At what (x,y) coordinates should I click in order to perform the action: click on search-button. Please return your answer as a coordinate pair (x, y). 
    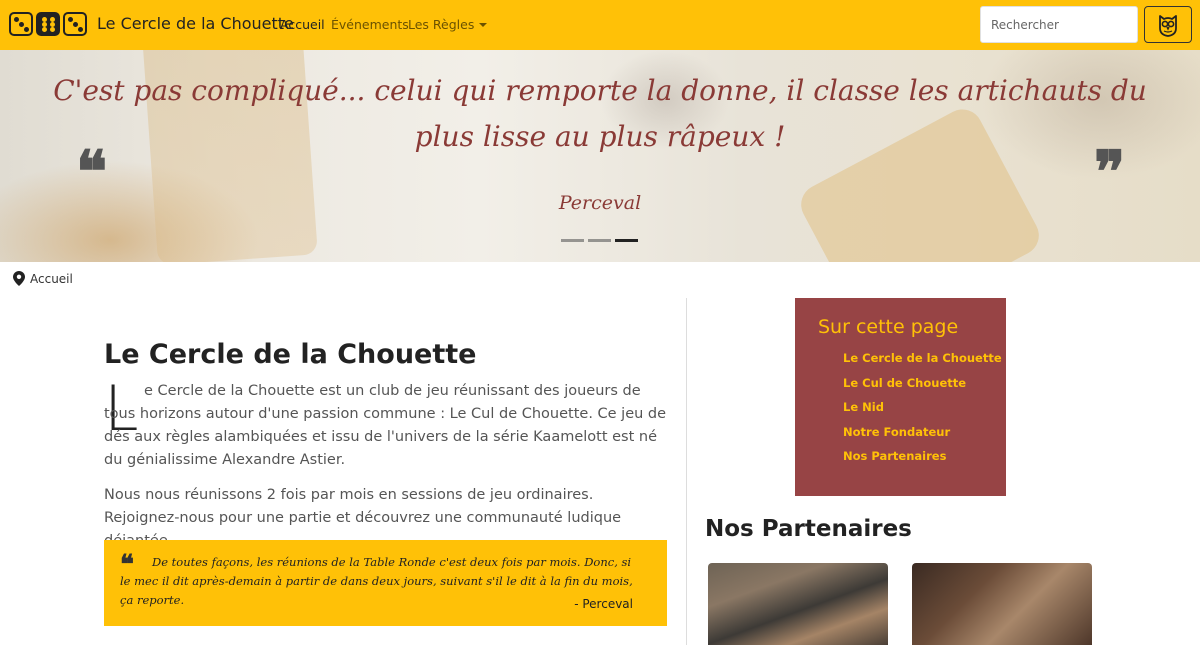
    Looking at the image, I should click on (1168, 24).